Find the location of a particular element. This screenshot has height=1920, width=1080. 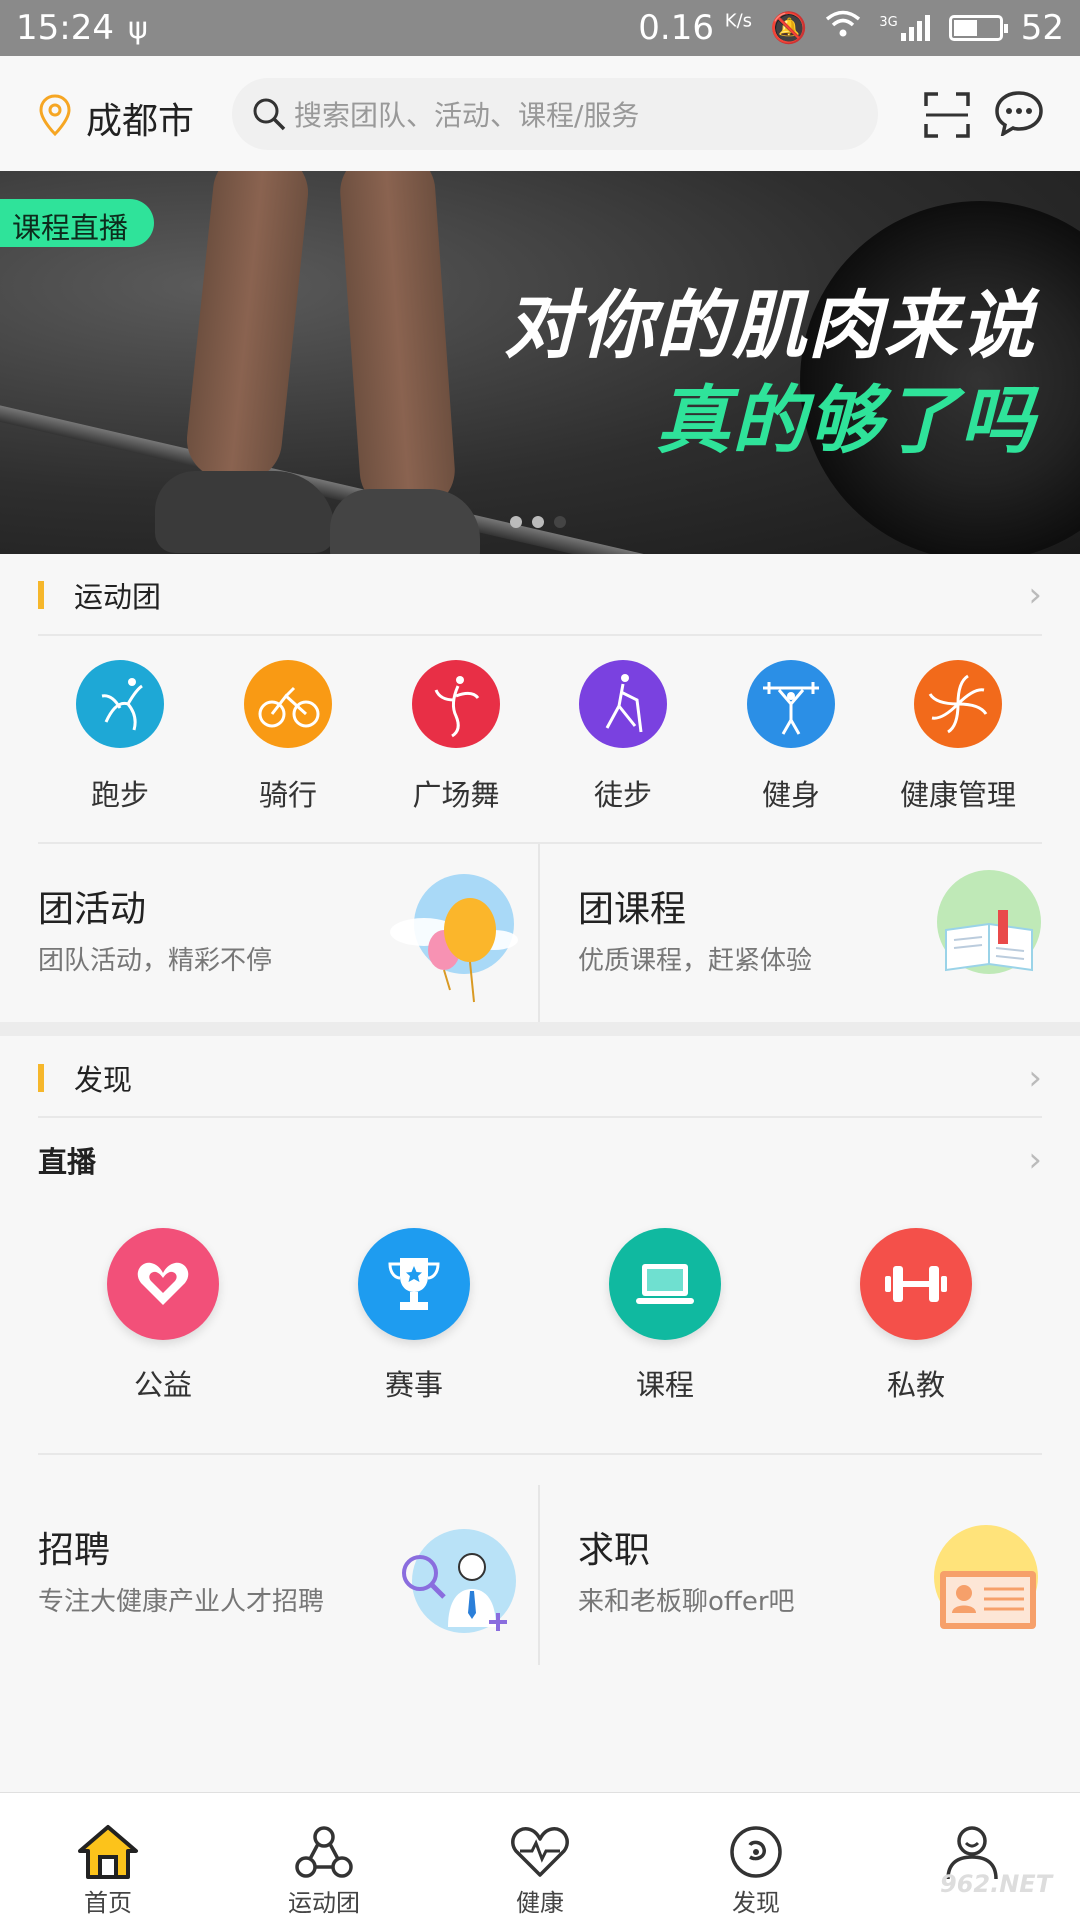

discover-item-charity: 公益 is located at coordinates (163, 1316).